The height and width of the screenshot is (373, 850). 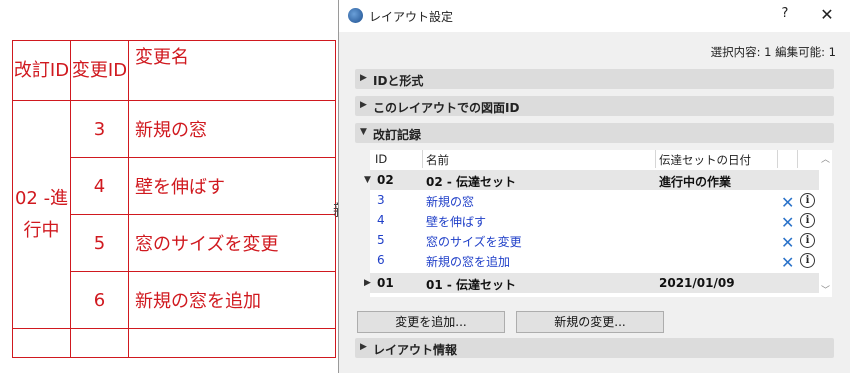 I want to click on change-name: 新規の窓, so click(x=450, y=202).